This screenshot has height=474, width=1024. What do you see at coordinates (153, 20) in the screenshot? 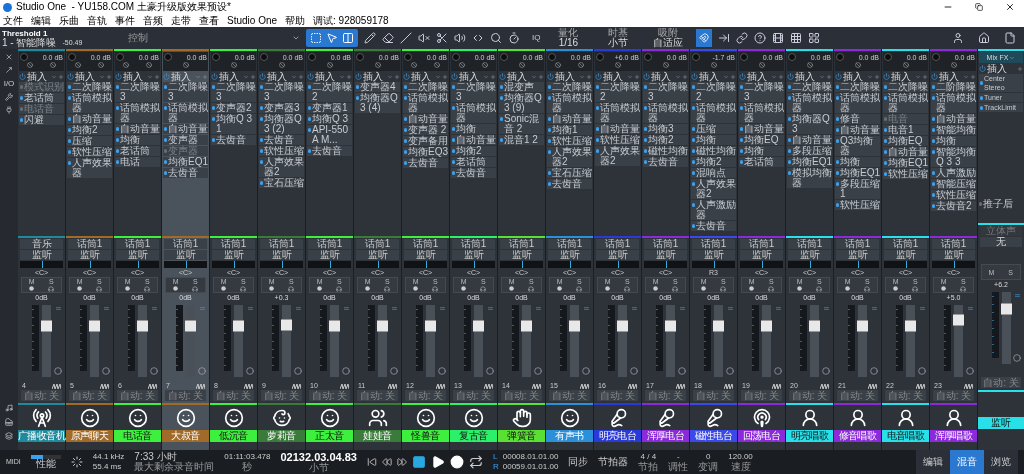
I see `menu-item: 音频` at bounding box center [153, 20].